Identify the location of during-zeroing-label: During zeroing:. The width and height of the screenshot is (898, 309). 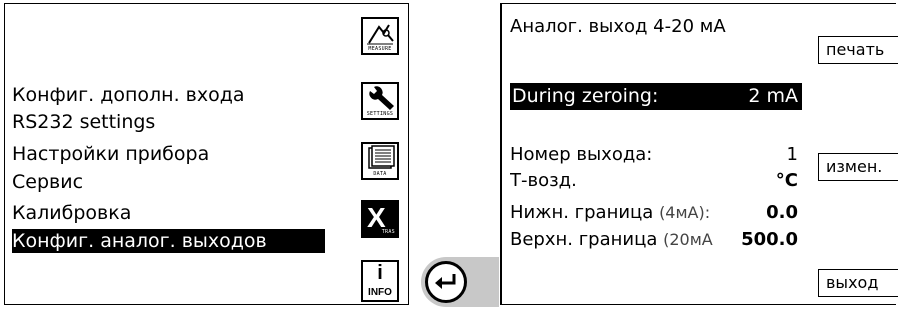
(585, 96).